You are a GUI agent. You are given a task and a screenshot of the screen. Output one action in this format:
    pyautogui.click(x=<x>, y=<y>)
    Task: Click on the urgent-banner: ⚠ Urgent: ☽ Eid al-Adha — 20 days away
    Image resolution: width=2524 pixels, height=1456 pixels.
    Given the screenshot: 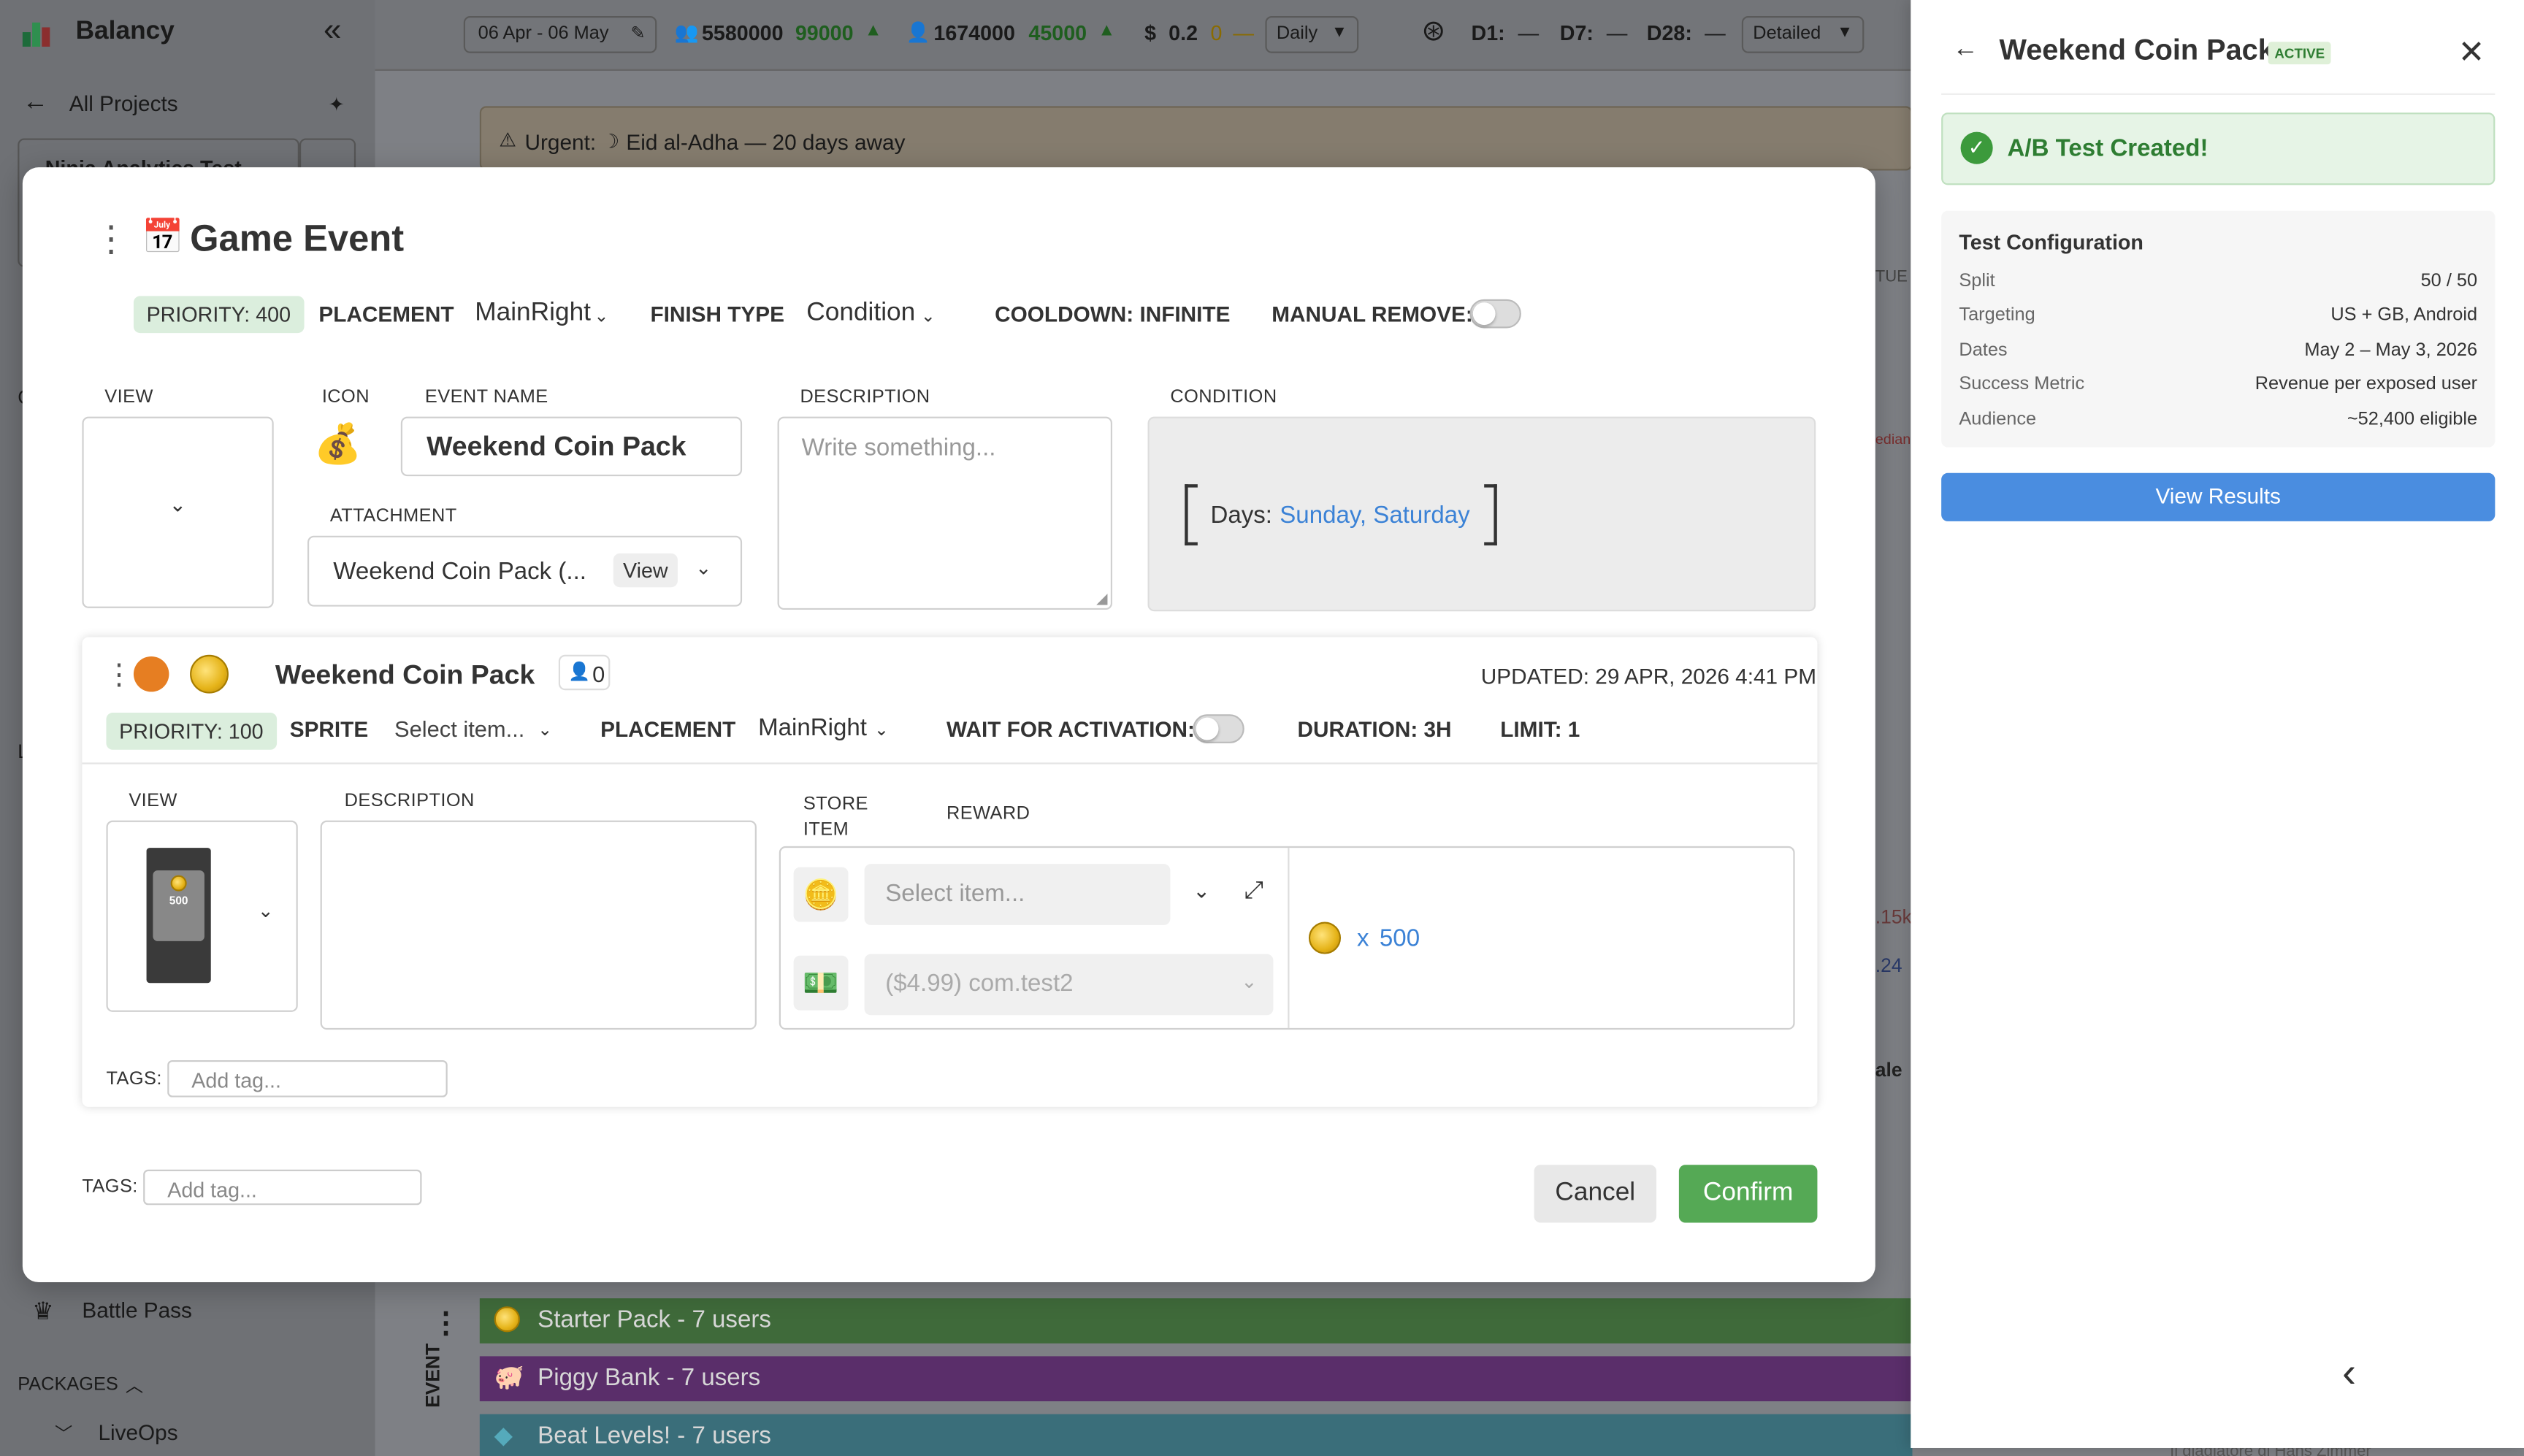 What is the action you would take?
    pyautogui.click(x=1196, y=138)
    